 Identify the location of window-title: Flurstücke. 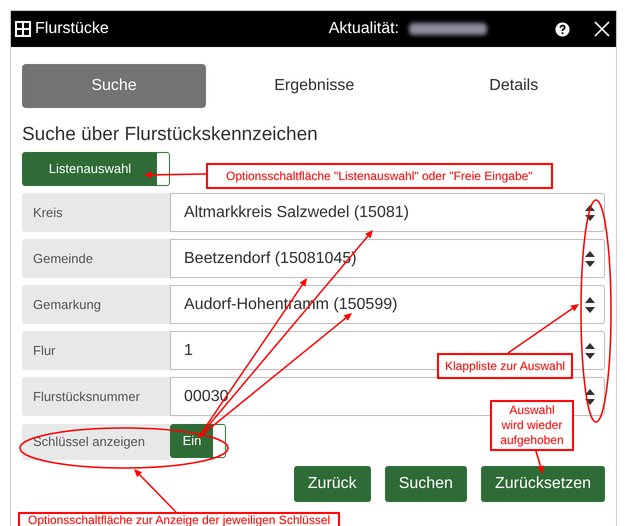
(72, 29).